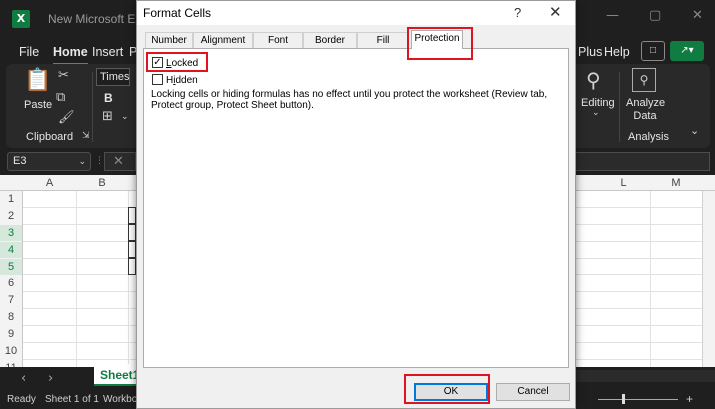  What do you see at coordinates (533, 392) in the screenshot?
I see `cancel-button: Cancel` at bounding box center [533, 392].